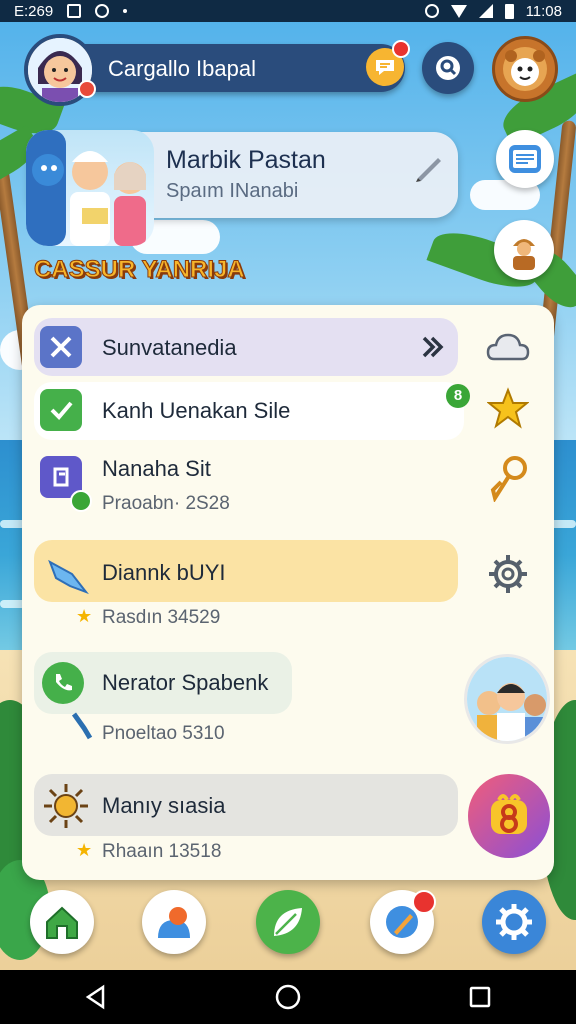 This screenshot has height=1024, width=576. I want to click on signal-icon, so click(485, 11).